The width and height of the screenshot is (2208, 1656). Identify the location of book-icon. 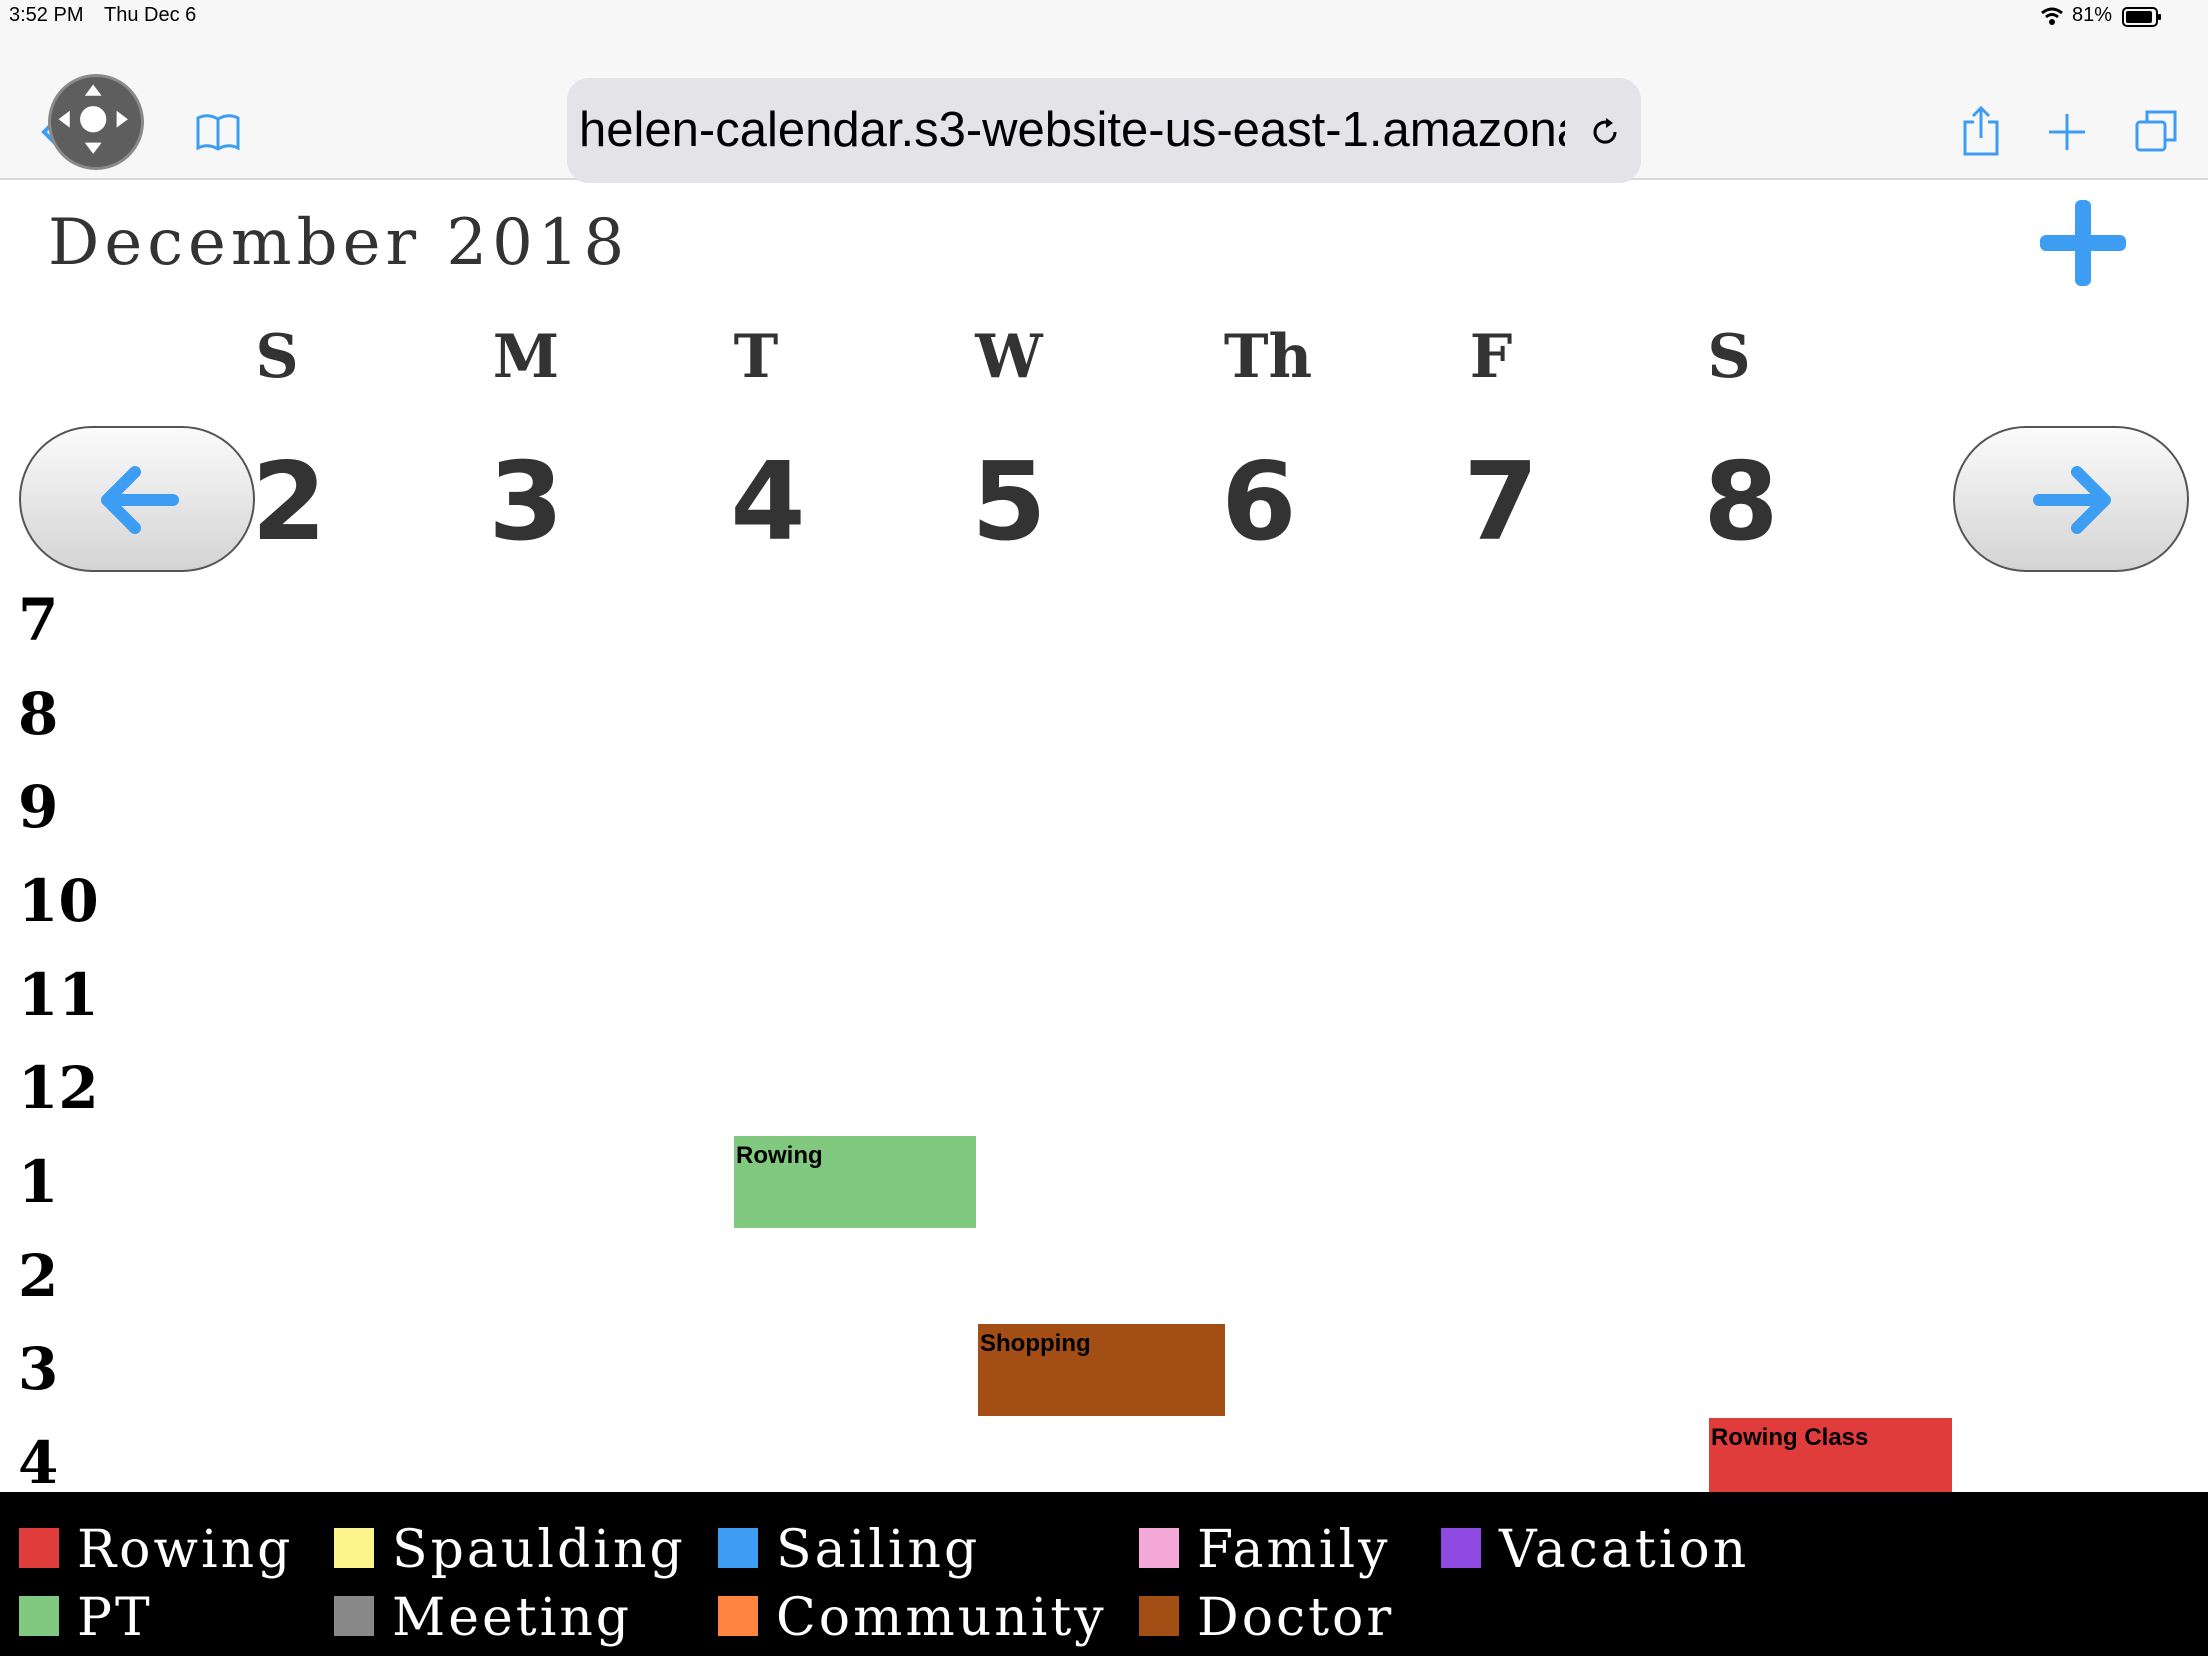
(218, 132).